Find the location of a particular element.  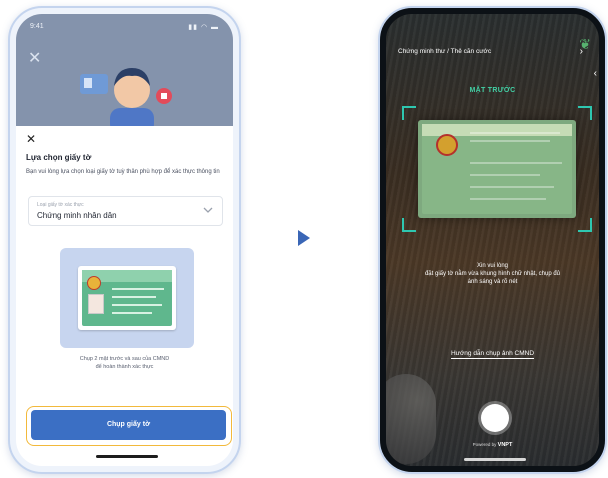

scanned-id-card is located at coordinates (497, 169).